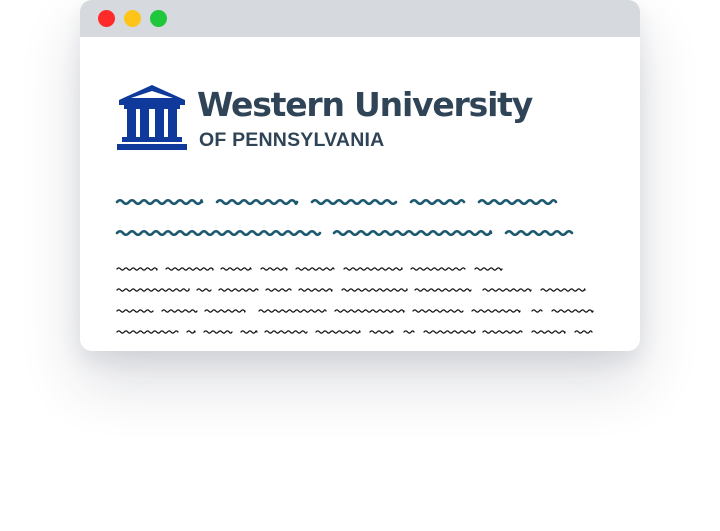 Image resolution: width=720 pixels, height=531 pixels. I want to click on heading-scribble-lines, so click(344, 217).